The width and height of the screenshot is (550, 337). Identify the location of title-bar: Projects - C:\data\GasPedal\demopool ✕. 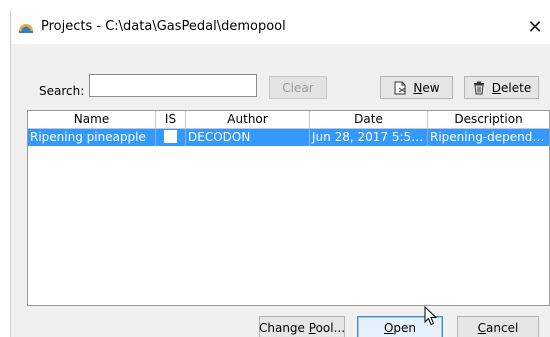
(280, 27).